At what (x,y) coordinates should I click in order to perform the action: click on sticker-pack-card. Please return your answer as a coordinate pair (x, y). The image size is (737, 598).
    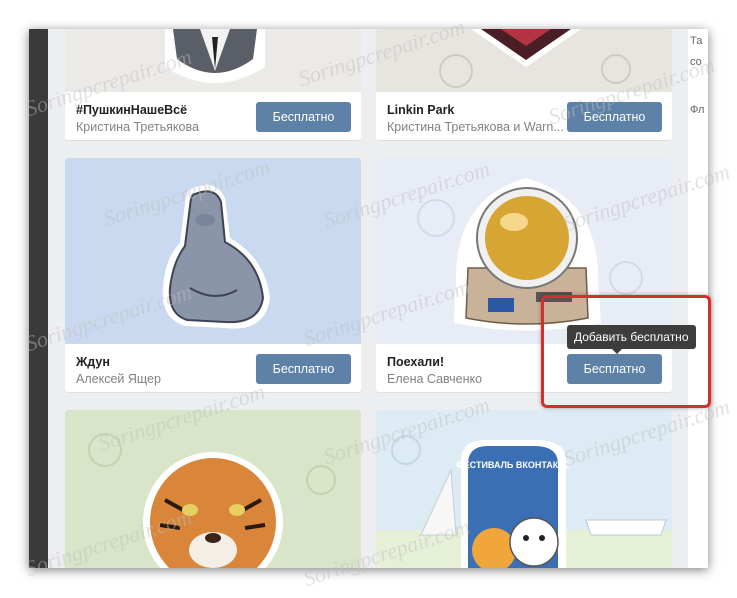
    Looking at the image, I should click on (213, 489).